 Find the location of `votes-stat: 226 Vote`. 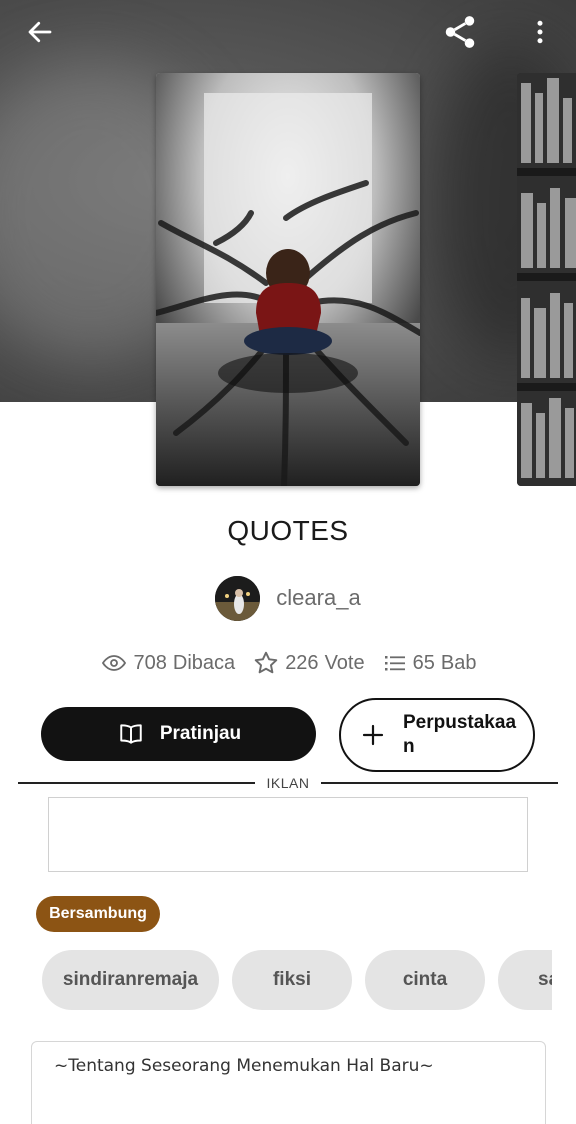

votes-stat: 226 Vote is located at coordinates (309, 663).